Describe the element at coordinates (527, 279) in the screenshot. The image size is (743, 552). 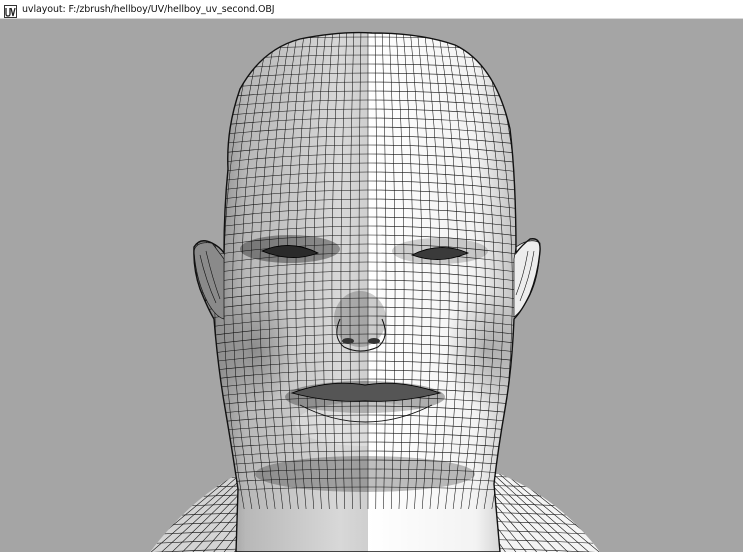
I see `right-ear` at that location.